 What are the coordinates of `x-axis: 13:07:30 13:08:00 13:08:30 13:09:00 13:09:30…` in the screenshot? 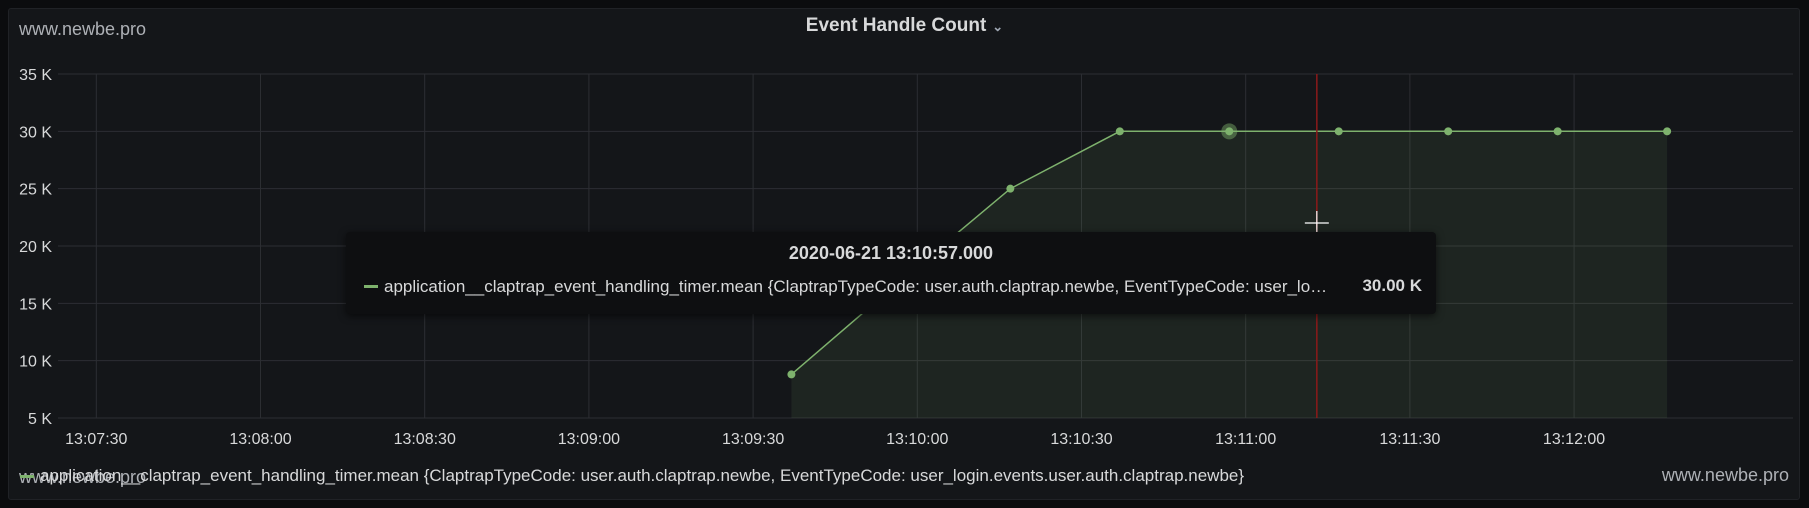 It's located at (835, 439).